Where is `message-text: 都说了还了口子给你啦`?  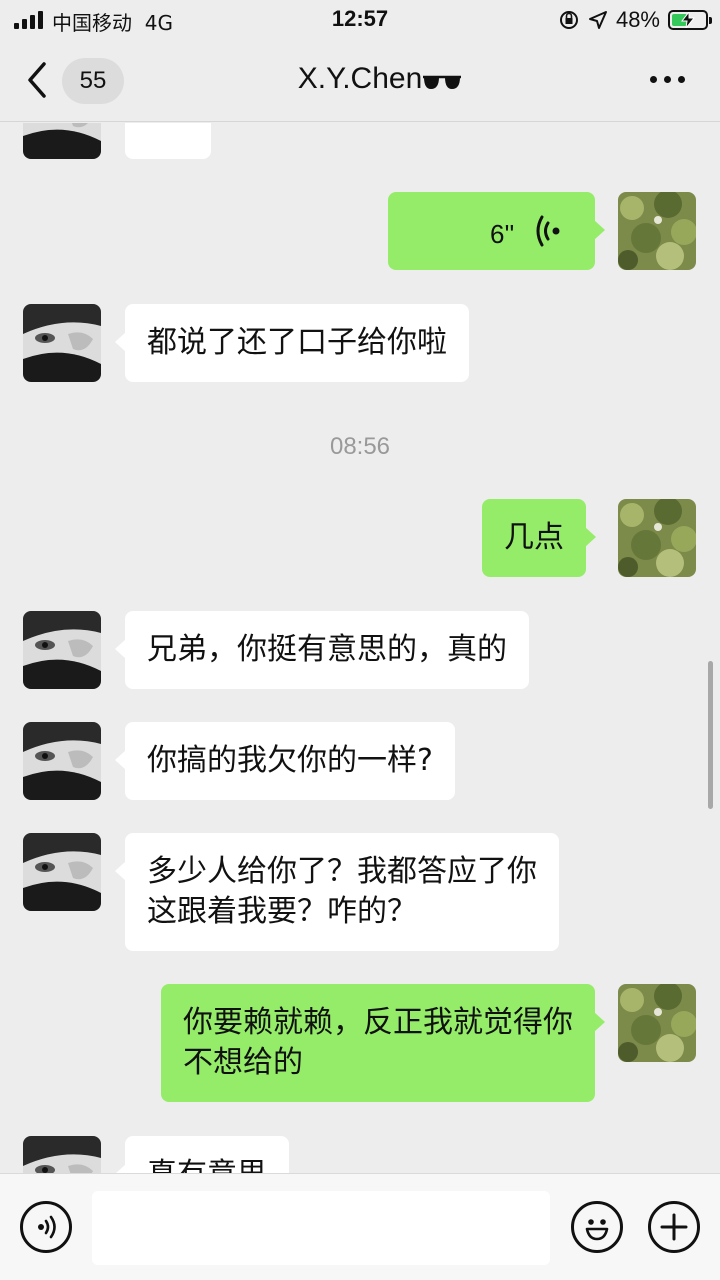 message-text: 都说了还了口子给你啦 is located at coordinates (297, 342).